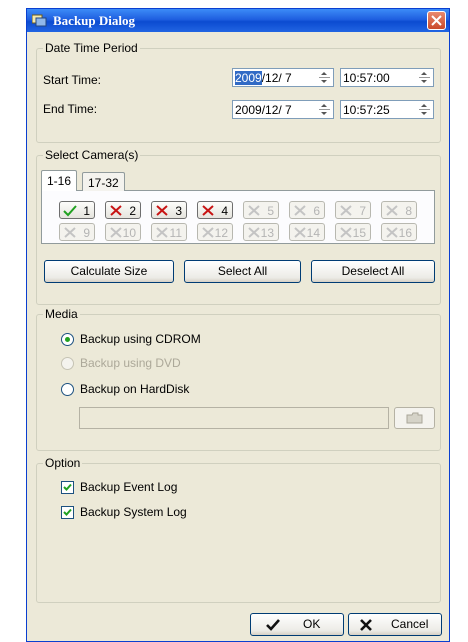  I want to click on camera-number: 13, so click(267, 233).